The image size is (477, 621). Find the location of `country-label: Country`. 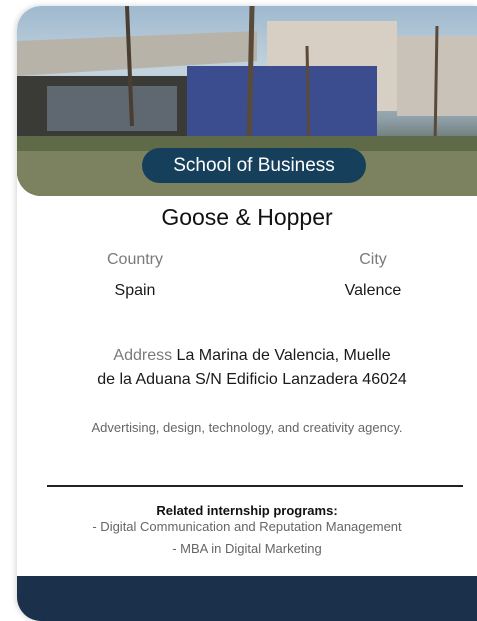

country-label: Country is located at coordinates (135, 259).